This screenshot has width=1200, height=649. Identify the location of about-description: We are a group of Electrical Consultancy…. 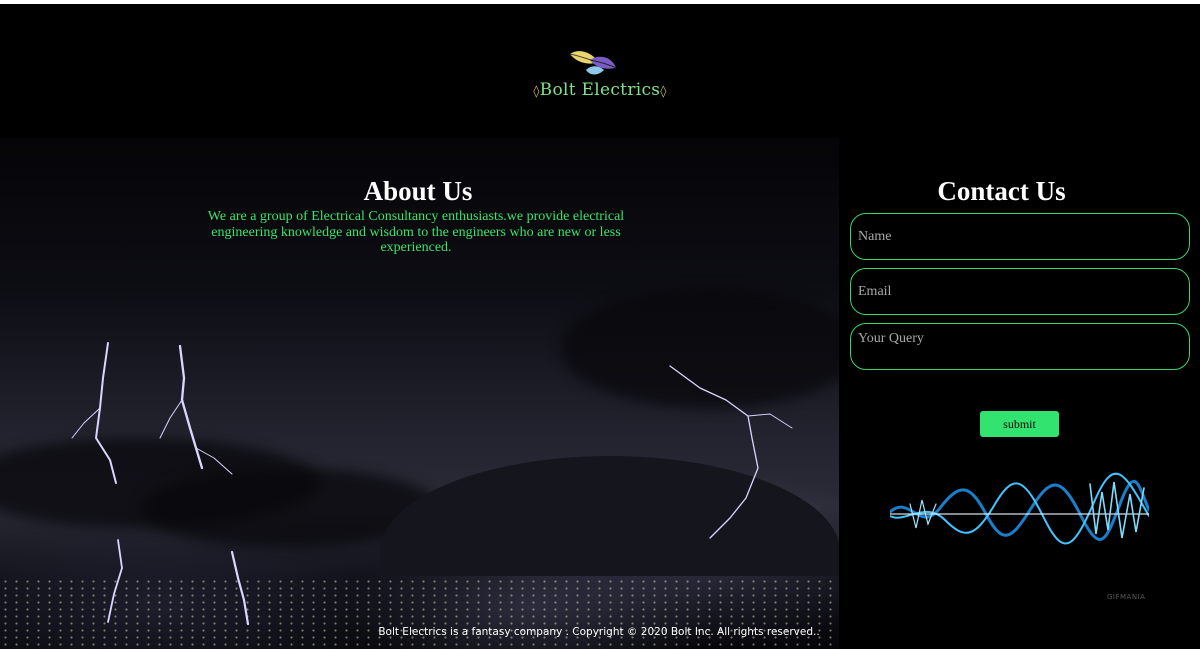
(416, 232).